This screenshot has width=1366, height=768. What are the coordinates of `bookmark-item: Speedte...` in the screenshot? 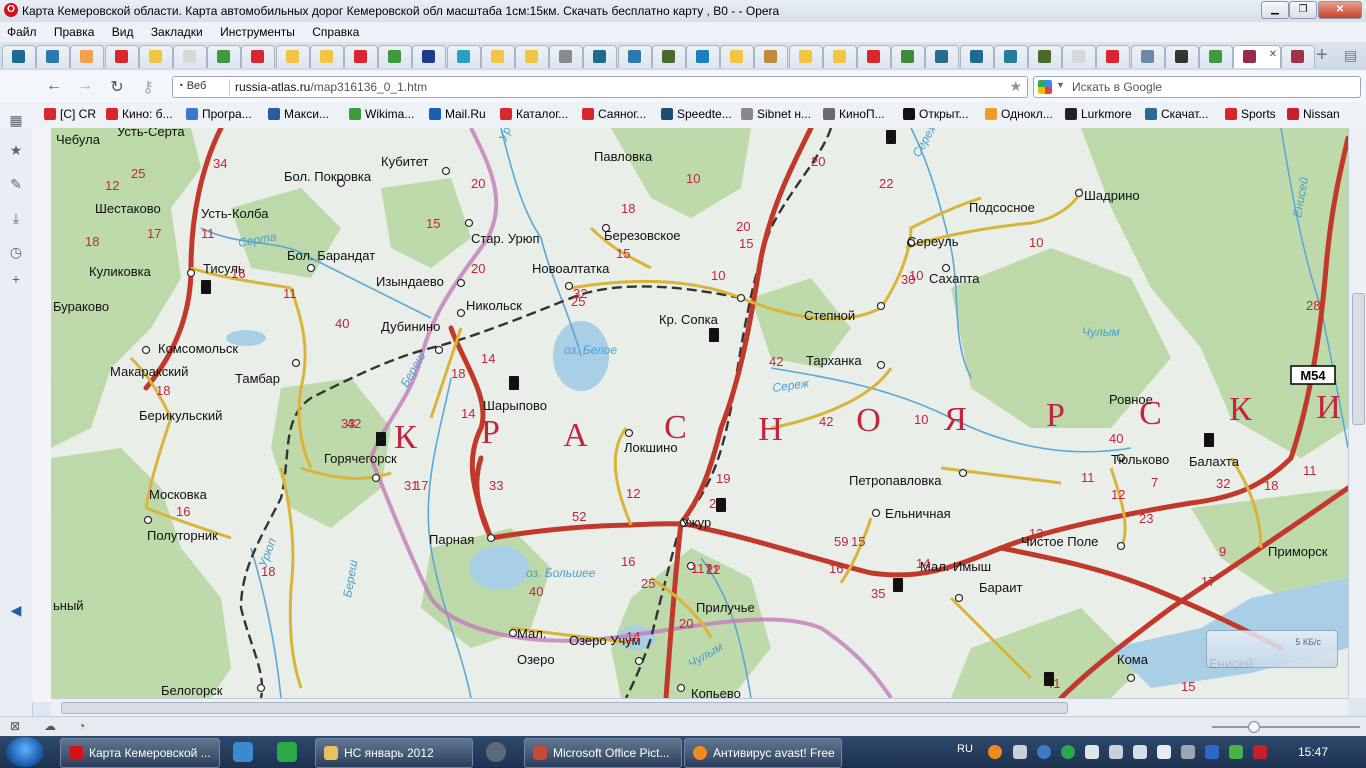 It's located at (698, 114).